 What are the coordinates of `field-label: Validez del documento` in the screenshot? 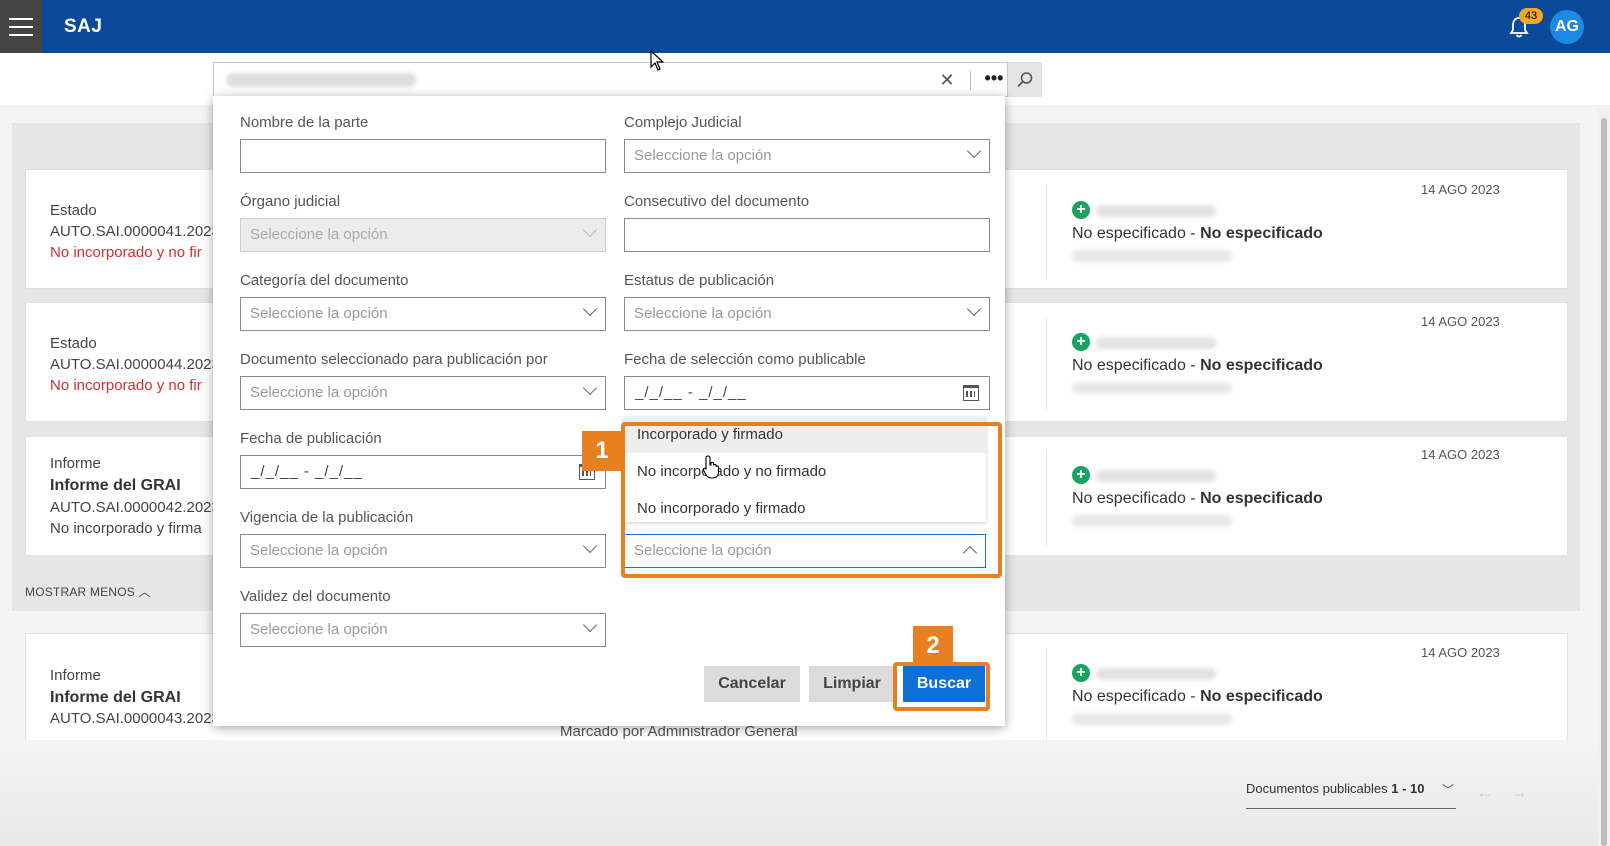 It's located at (315, 596).